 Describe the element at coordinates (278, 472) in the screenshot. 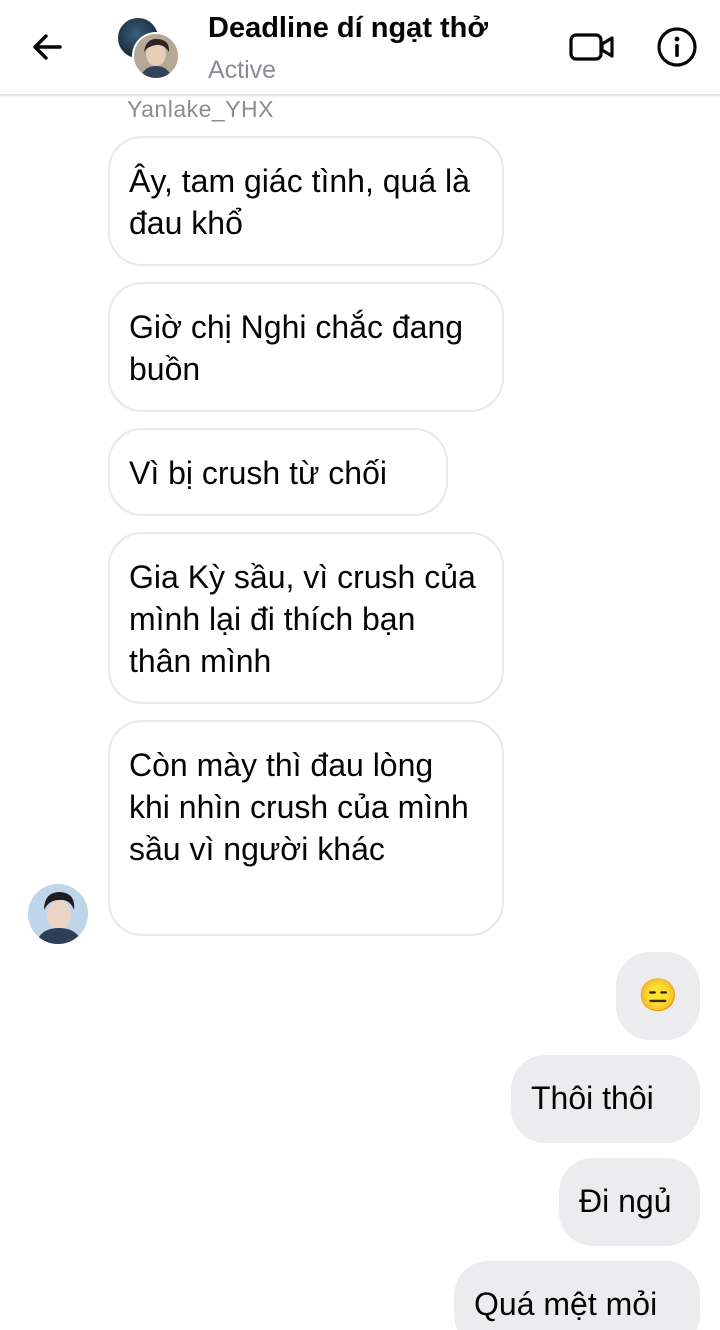

I see `incoming-message: Vì bị crush từ chối` at that location.